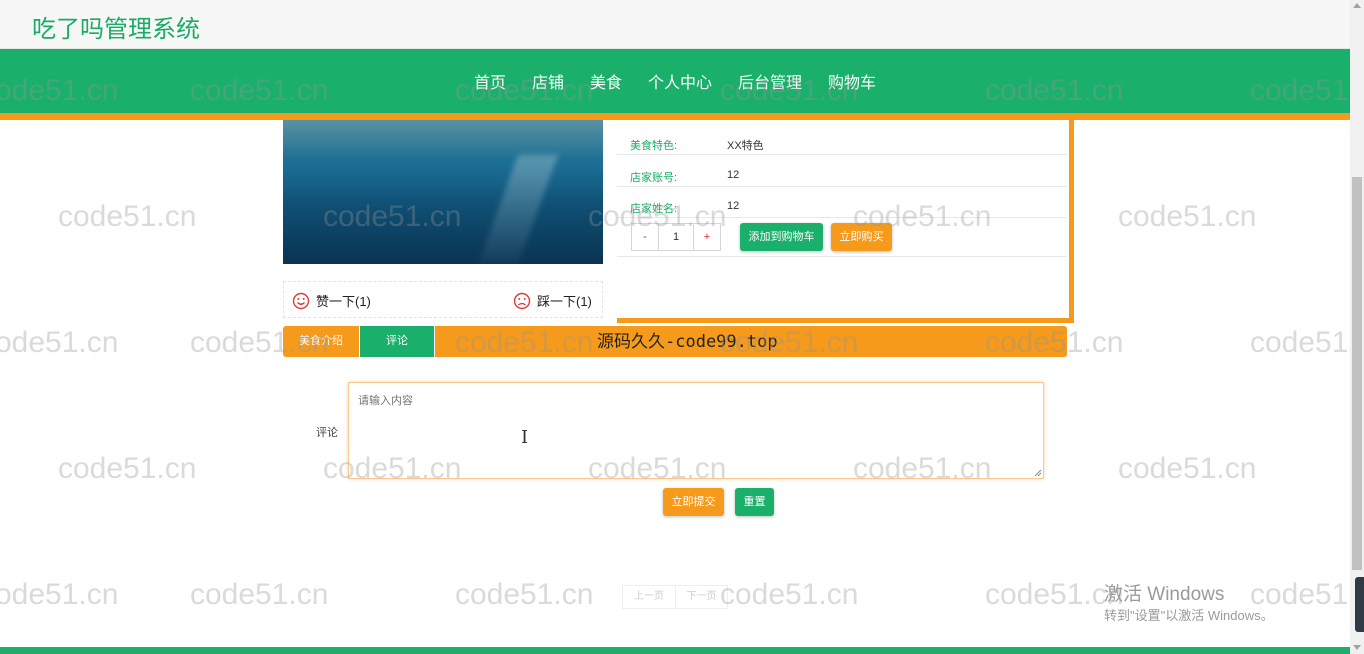  I want to click on scroll-down-icon, so click(1357, 647).